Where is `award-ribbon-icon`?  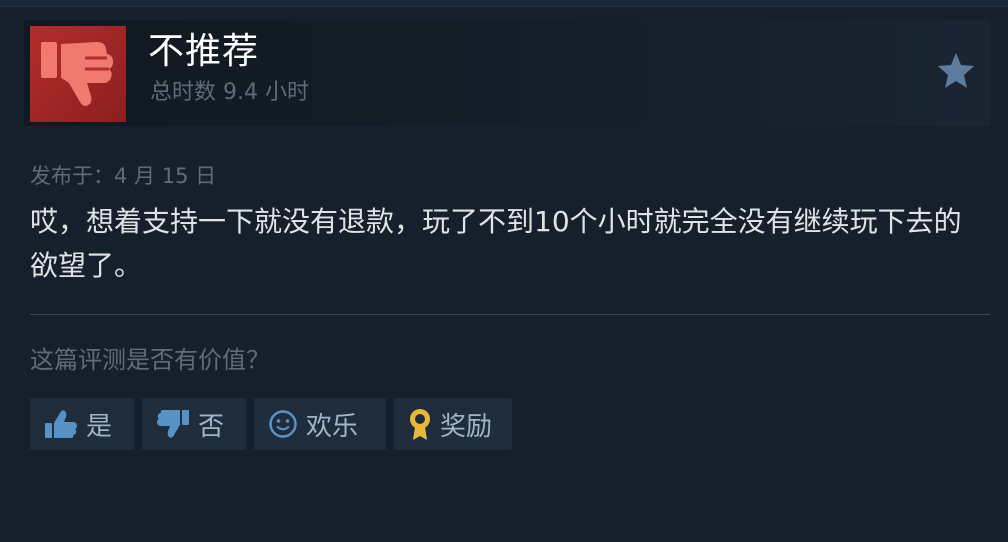
award-ribbon-icon is located at coordinates (420, 424).